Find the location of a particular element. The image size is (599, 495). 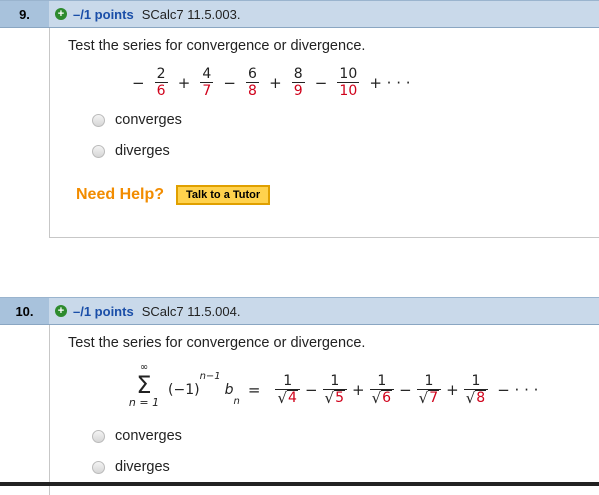

series-fraction: 1 √ 4 is located at coordinates (287, 390).